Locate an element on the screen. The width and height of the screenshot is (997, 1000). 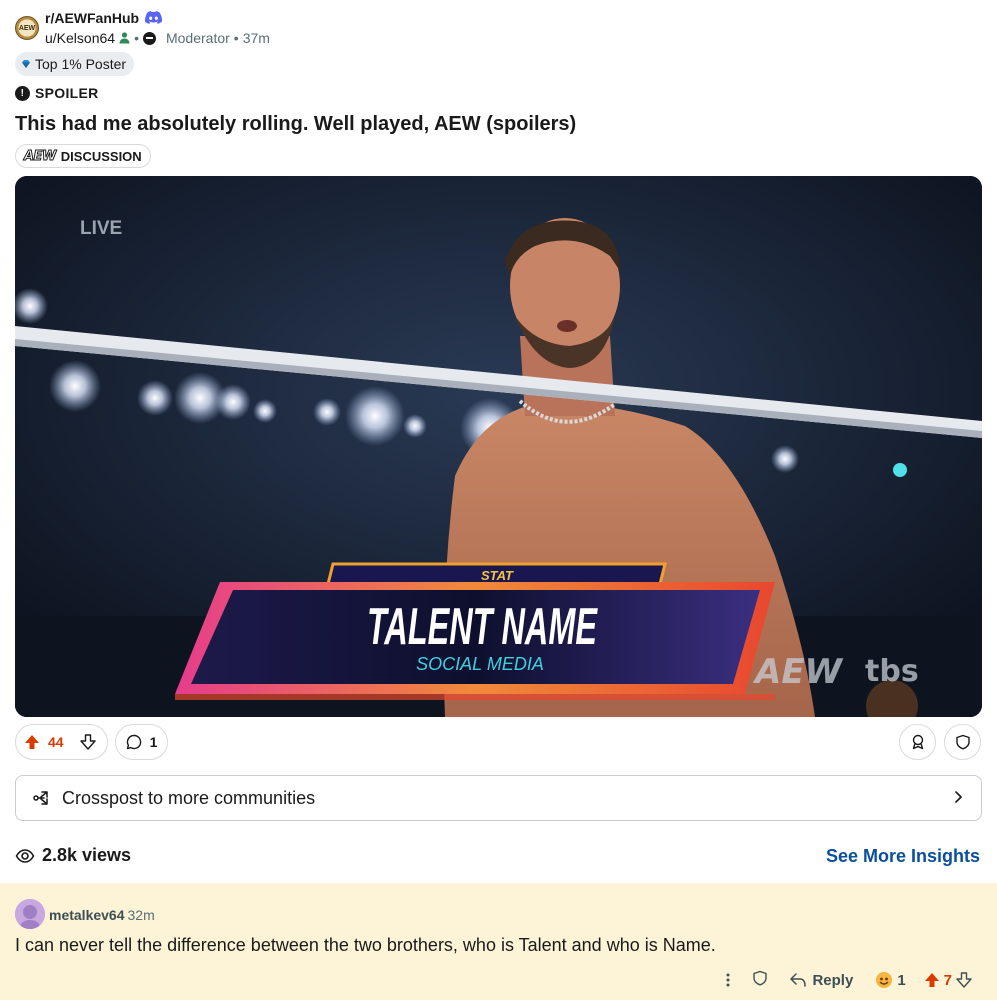
post-action-bar: 44 1 is located at coordinates (498, 742).